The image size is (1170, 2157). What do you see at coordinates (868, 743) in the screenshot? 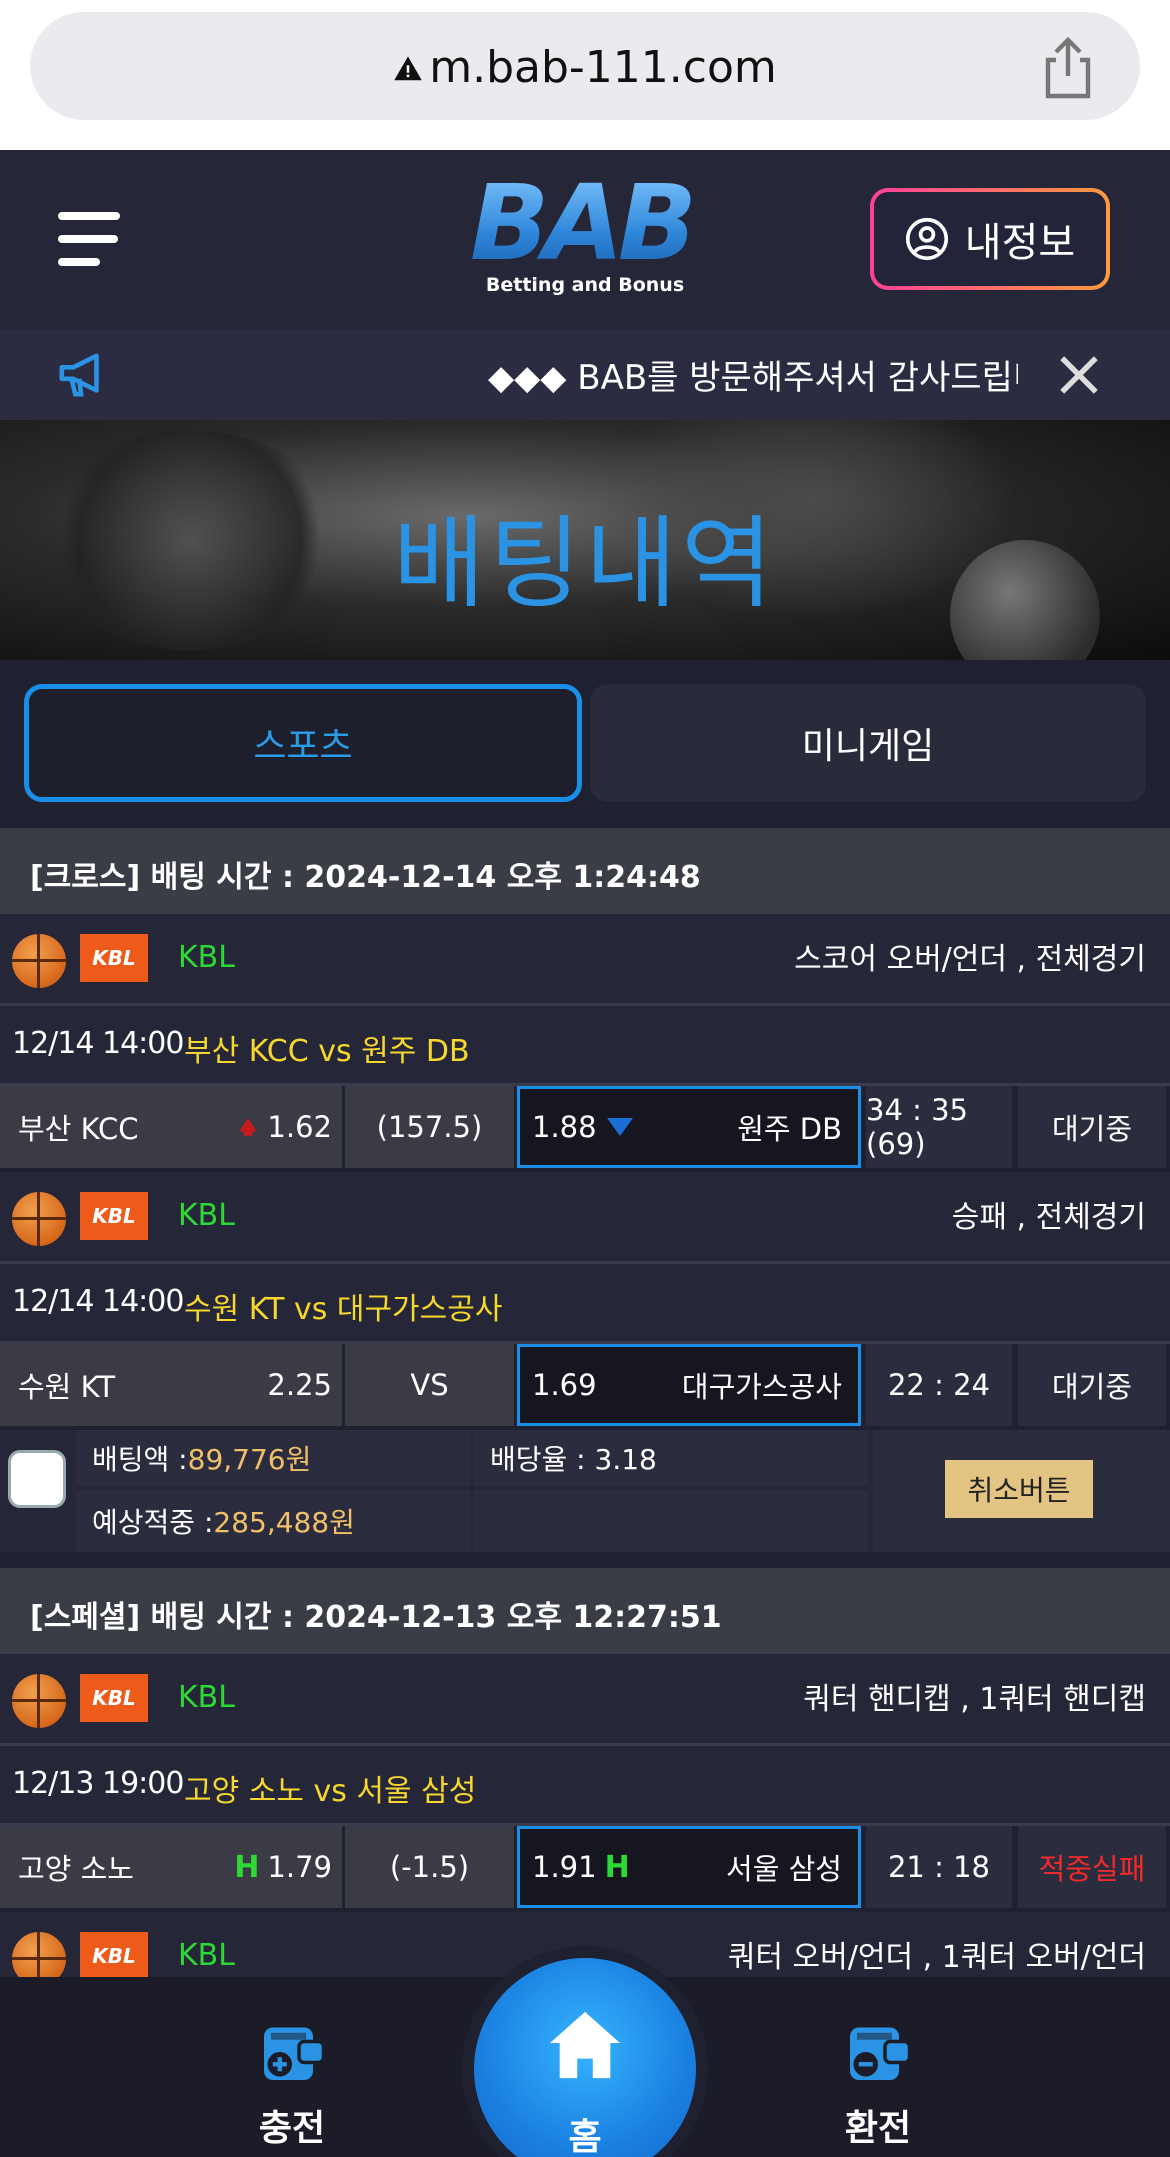
I see `tab-minigame: 미니게임` at bounding box center [868, 743].